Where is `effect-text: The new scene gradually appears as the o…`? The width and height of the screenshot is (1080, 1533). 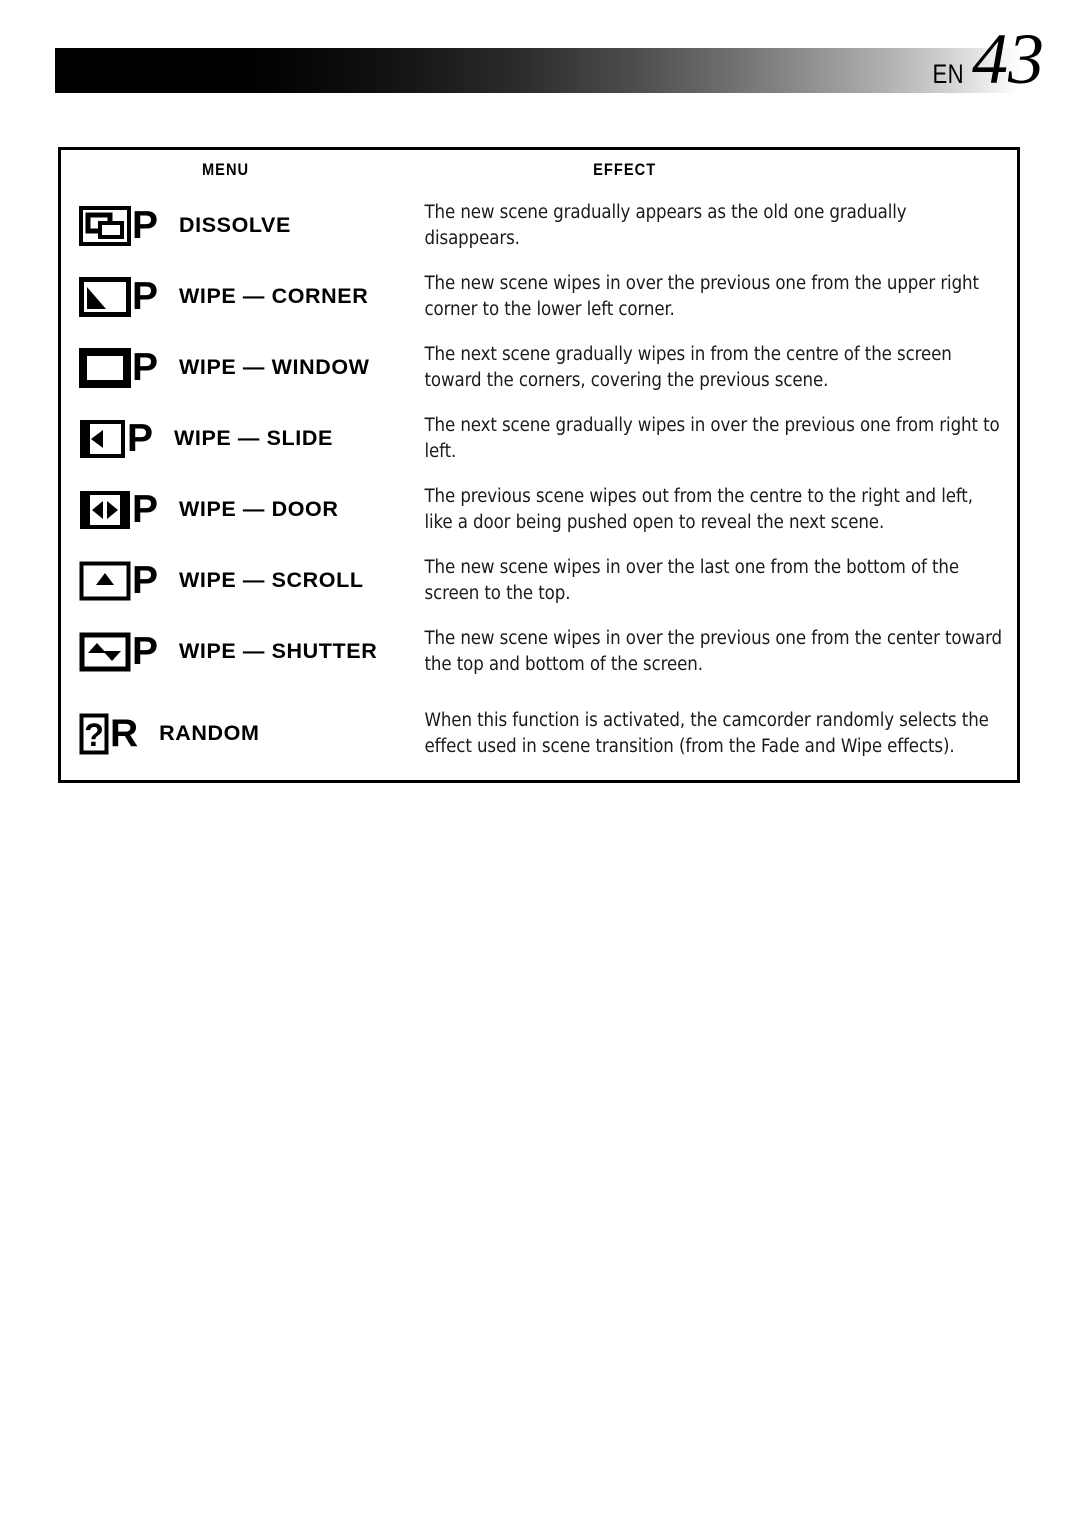
effect-text: The new scene gradually appears as the o… is located at coordinates (665, 225).